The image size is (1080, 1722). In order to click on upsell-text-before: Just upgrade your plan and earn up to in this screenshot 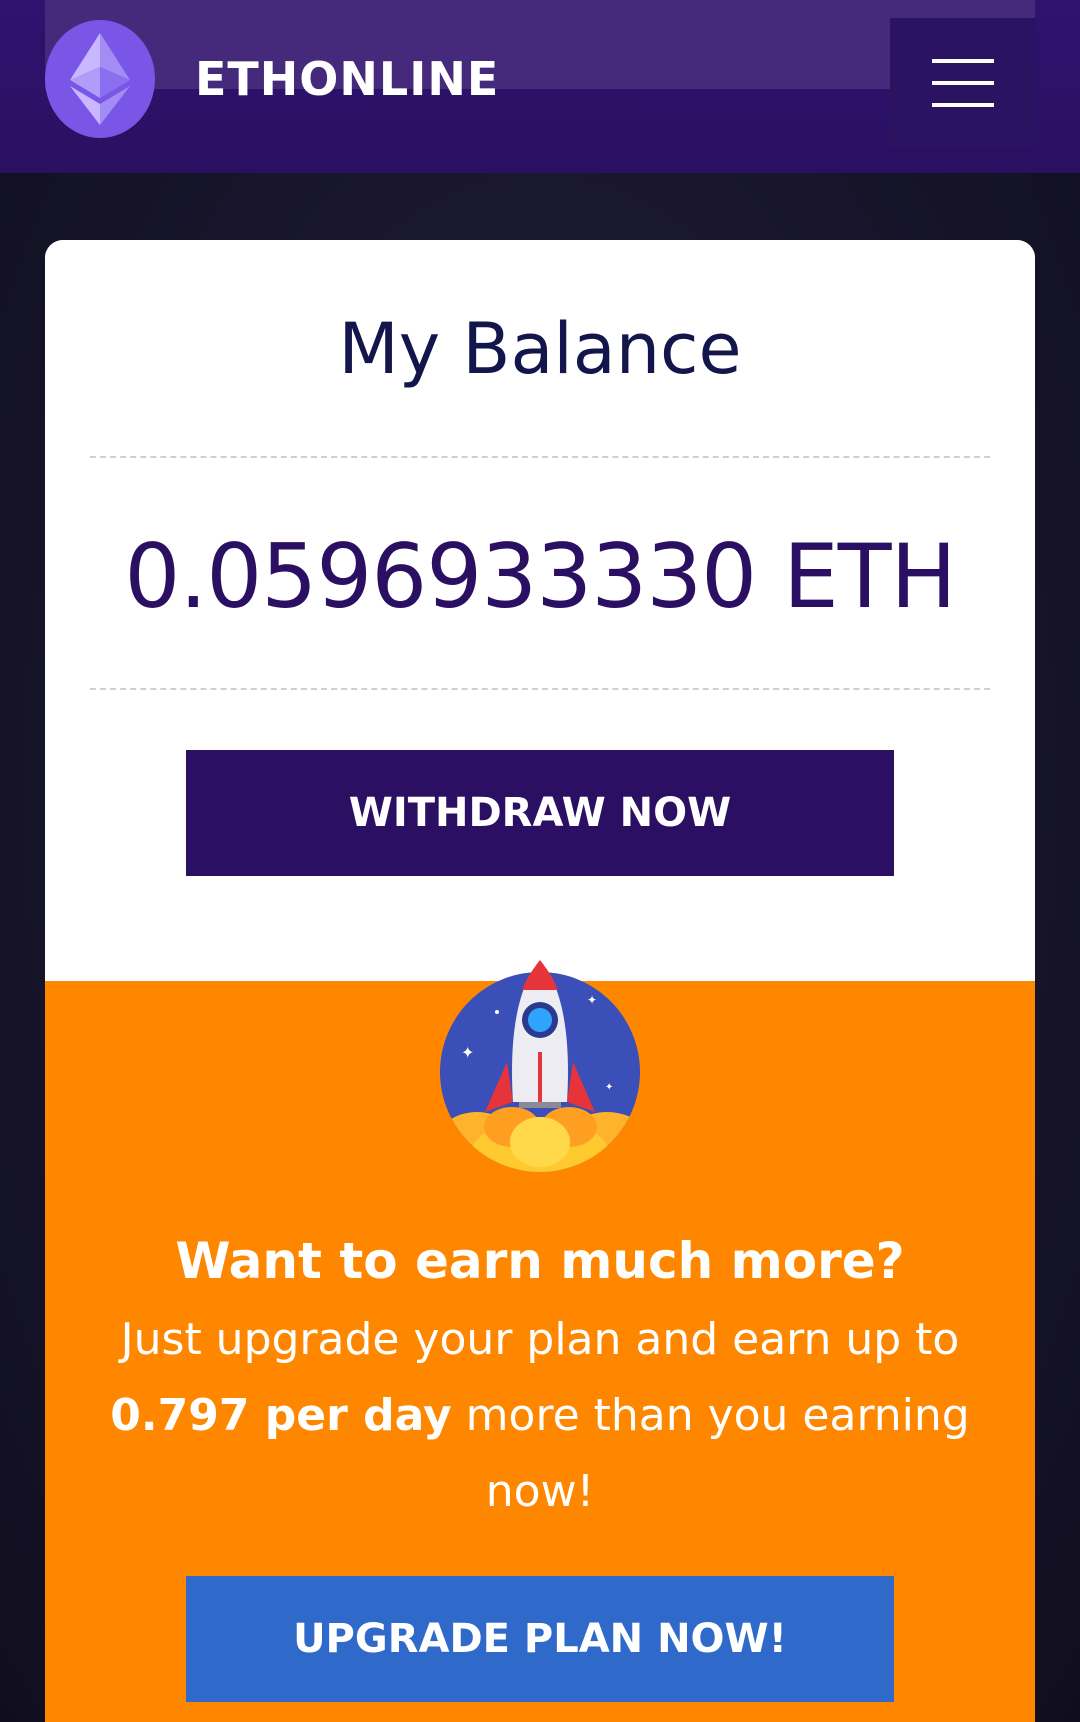, I will do `click(540, 1339)`.